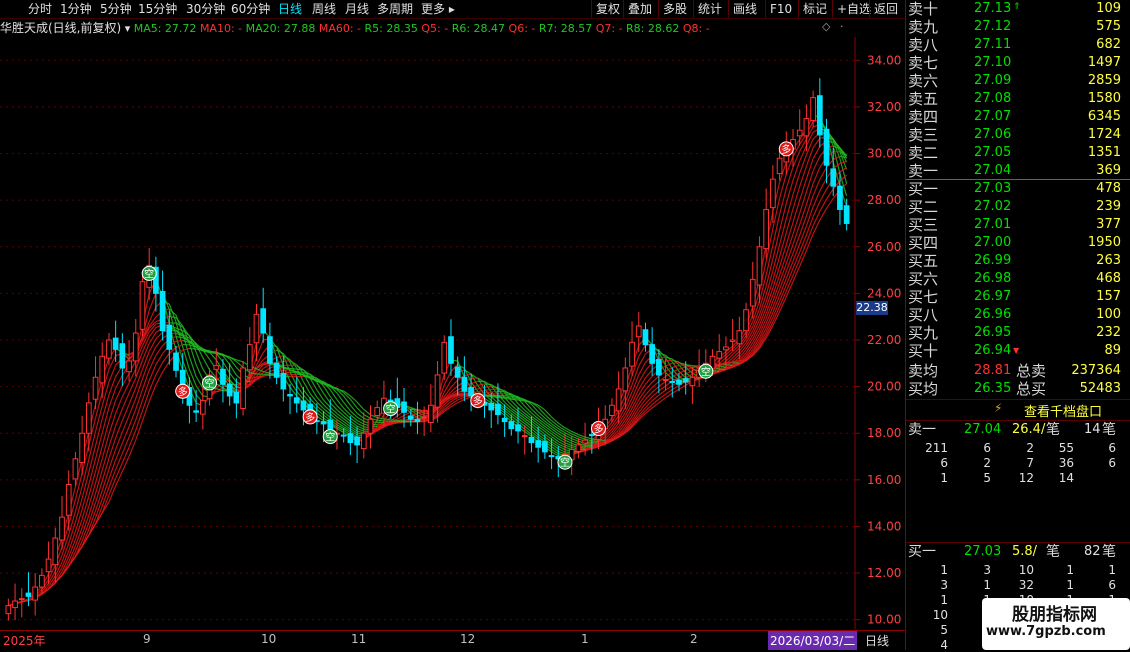 Image resolution: width=1130 pixels, height=652 pixels. I want to click on period-tab-0: 分时, so click(40, 9).